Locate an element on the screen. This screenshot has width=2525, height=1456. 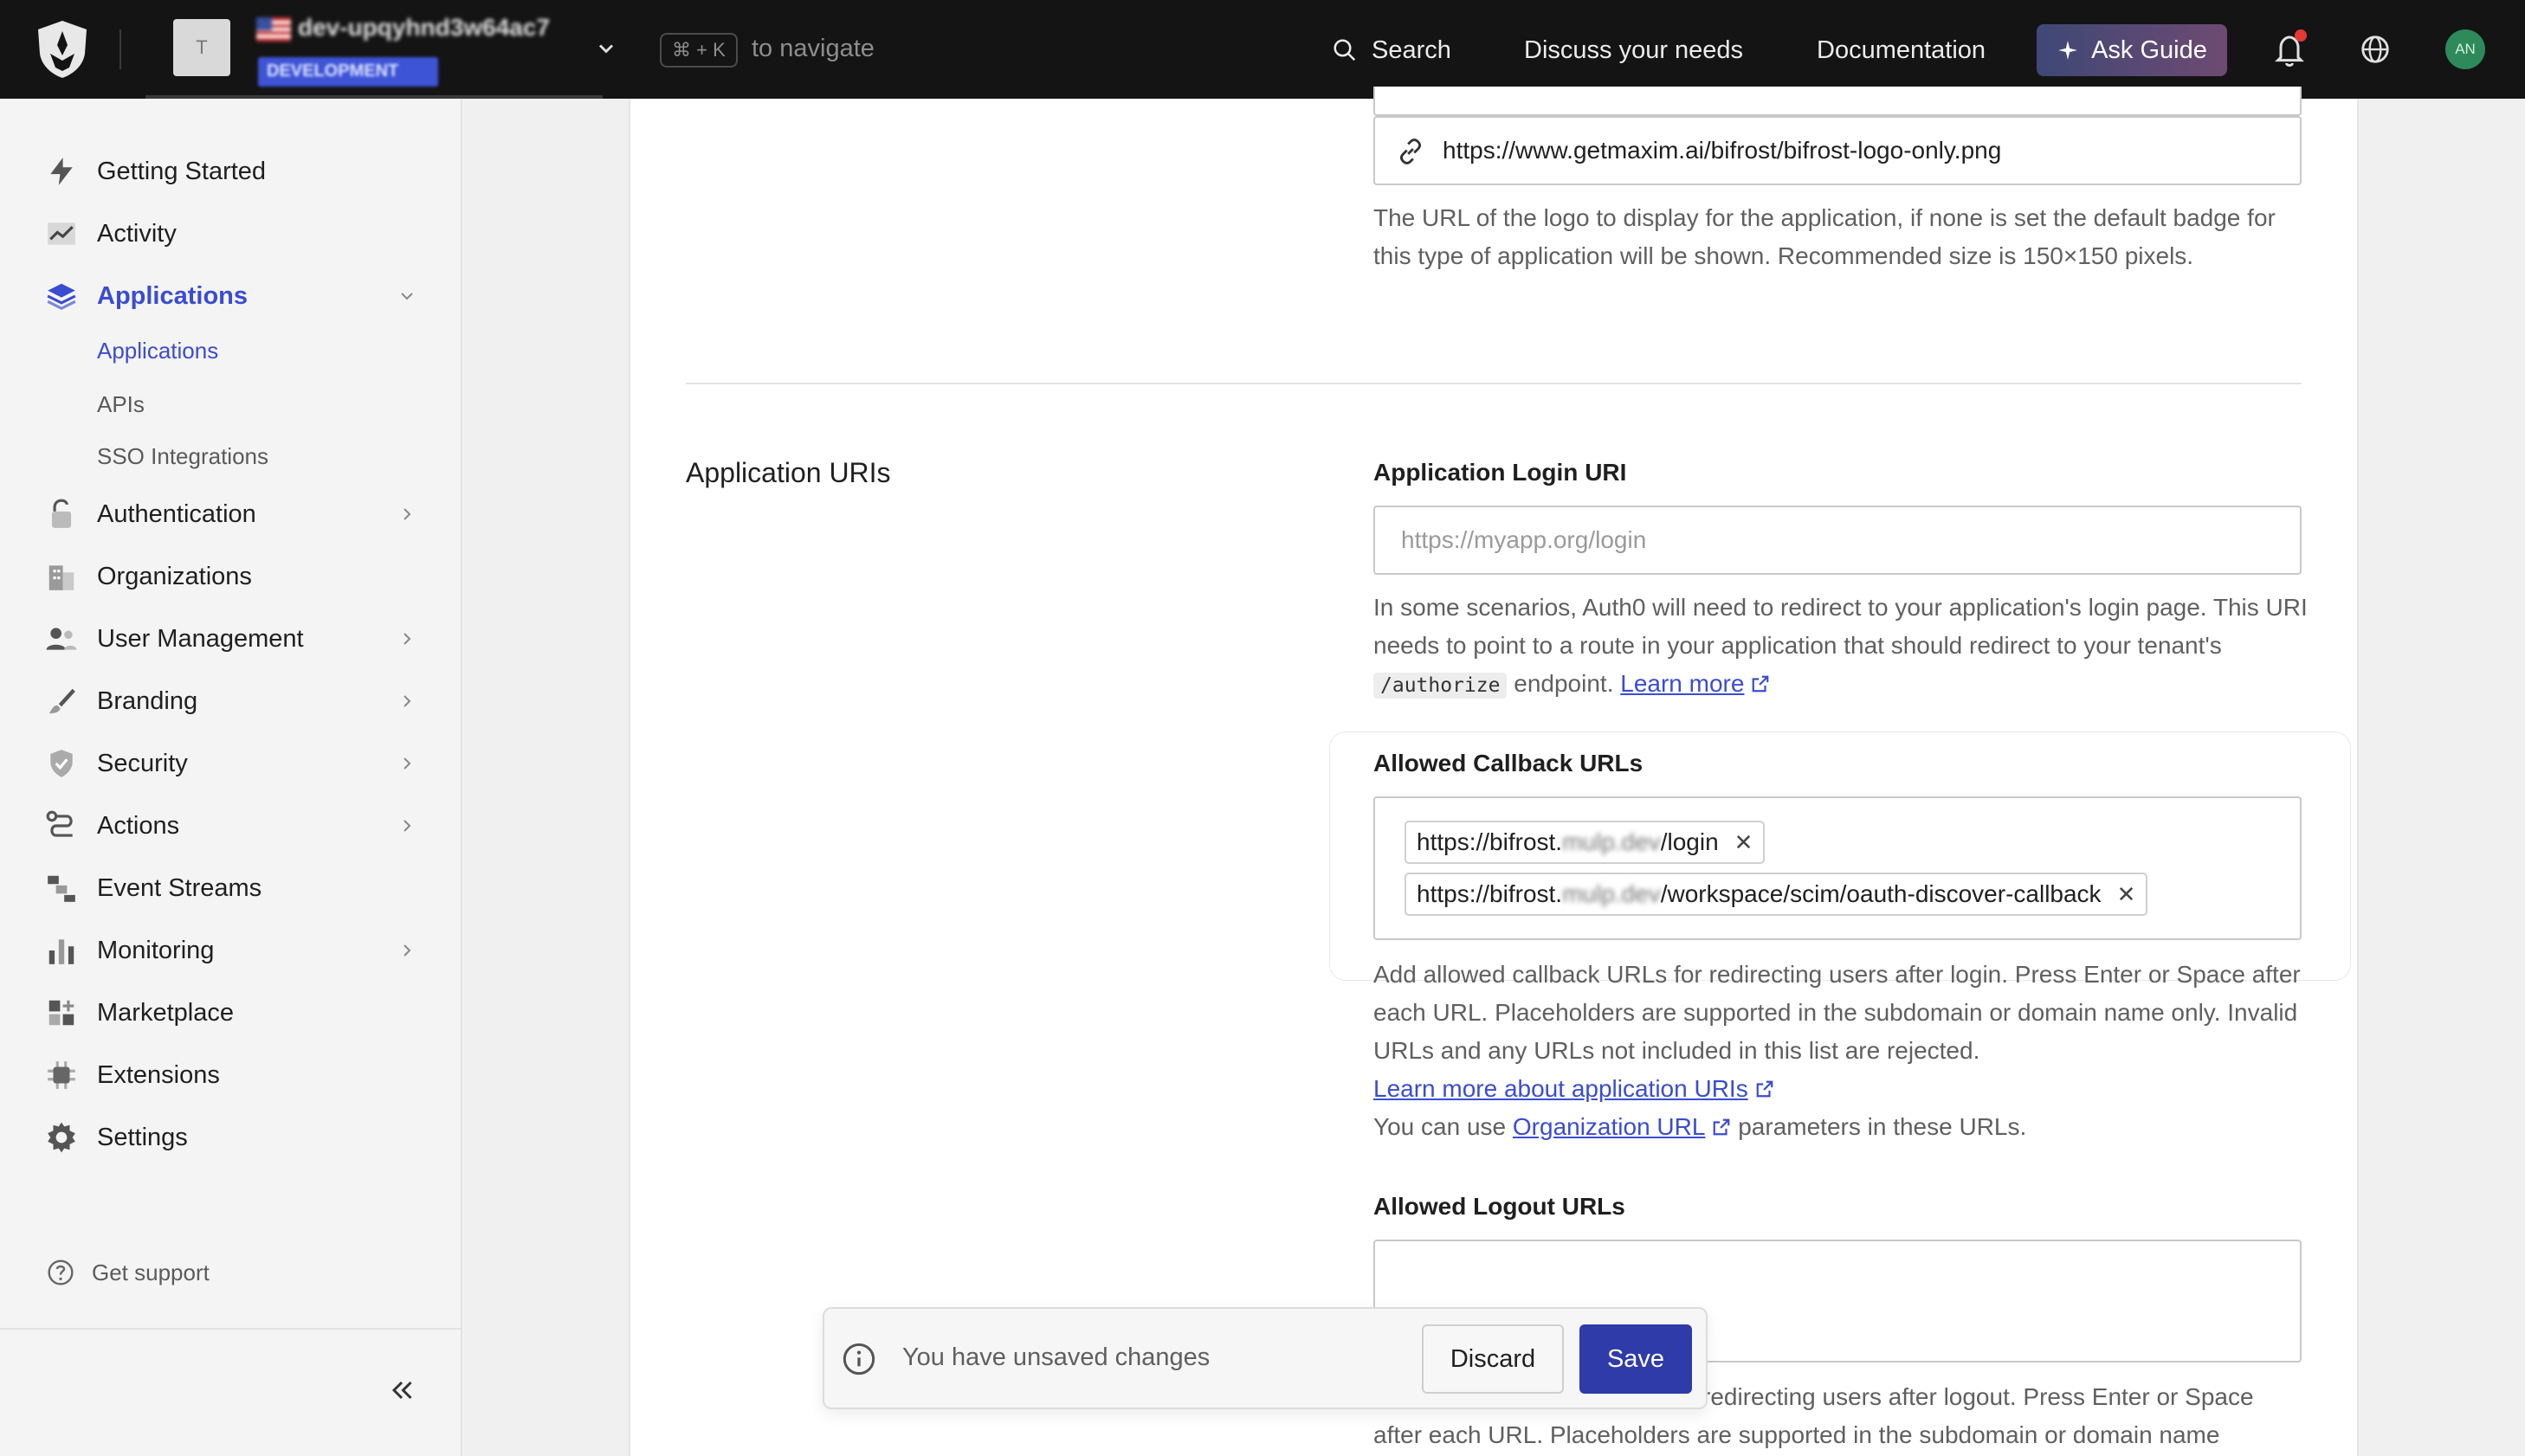
collapse-sidebar-icon is located at coordinates (401, 1390).